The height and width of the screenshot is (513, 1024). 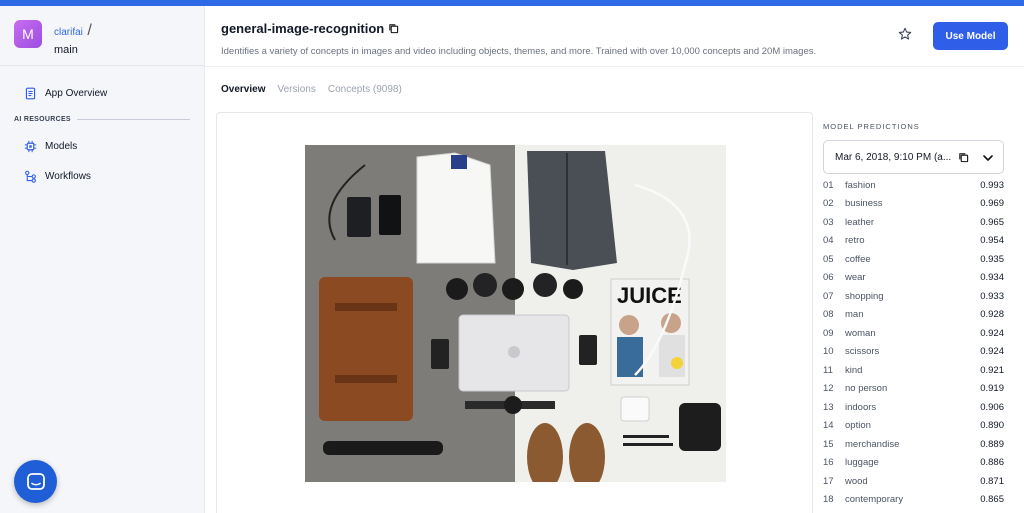 I want to click on prediction-score: 0.921, so click(x=992, y=370).